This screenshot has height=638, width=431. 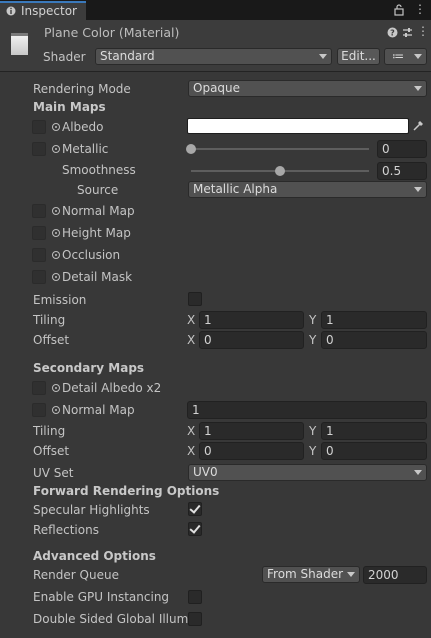 What do you see at coordinates (307, 88) in the screenshot?
I see `rendering-mode-dropdown: Opaque` at bounding box center [307, 88].